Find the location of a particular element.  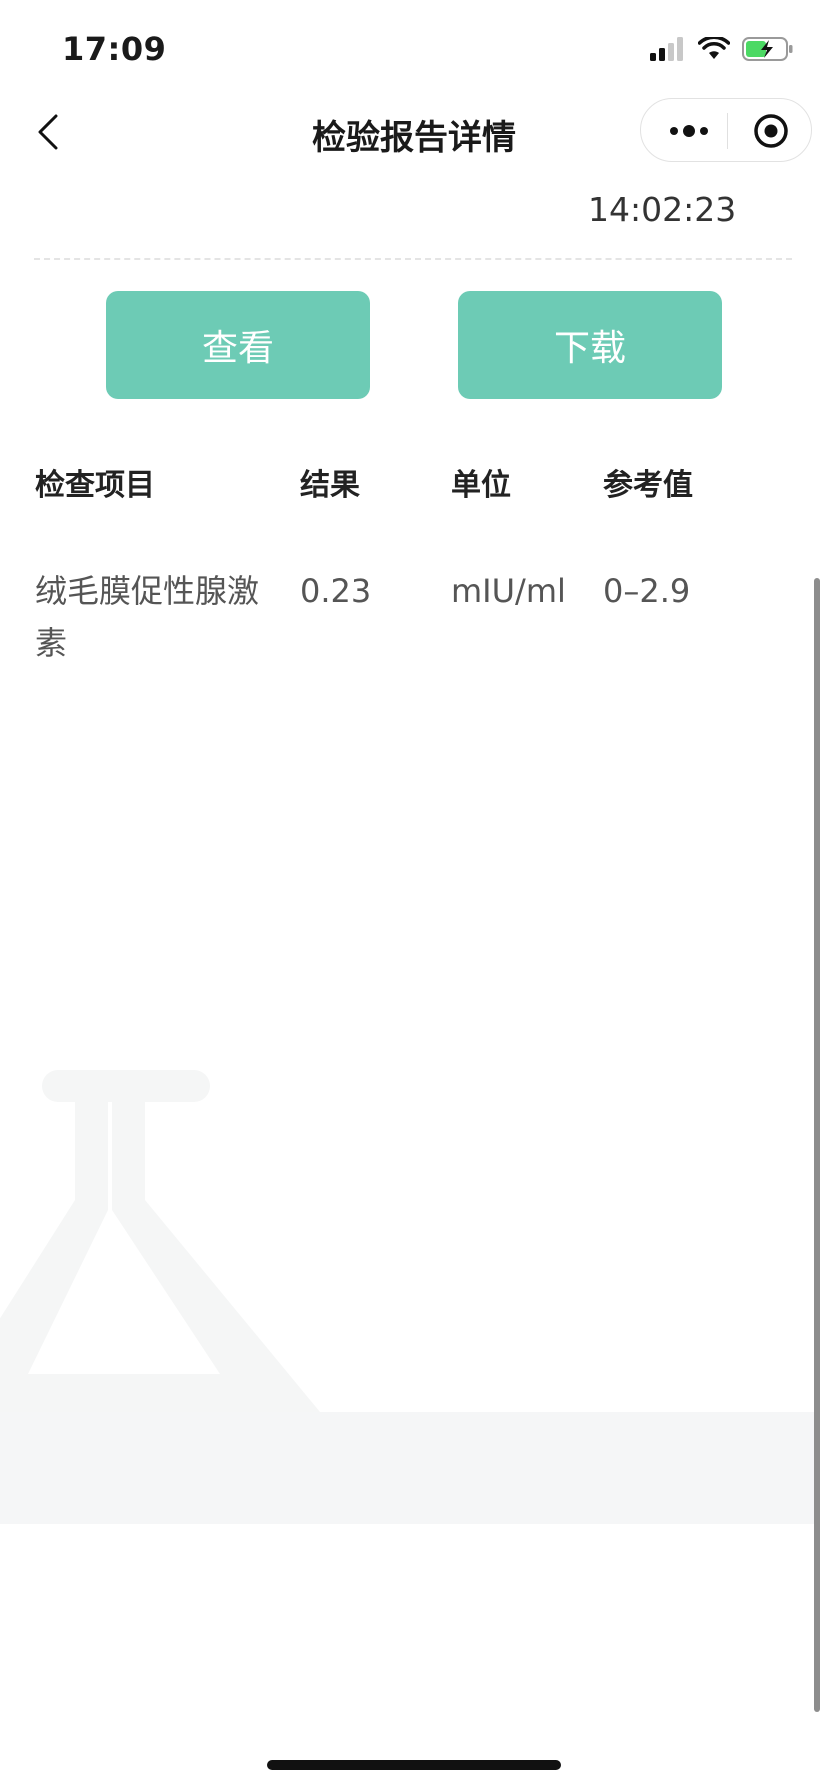

target-circle-icon is located at coordinates (771, 131).